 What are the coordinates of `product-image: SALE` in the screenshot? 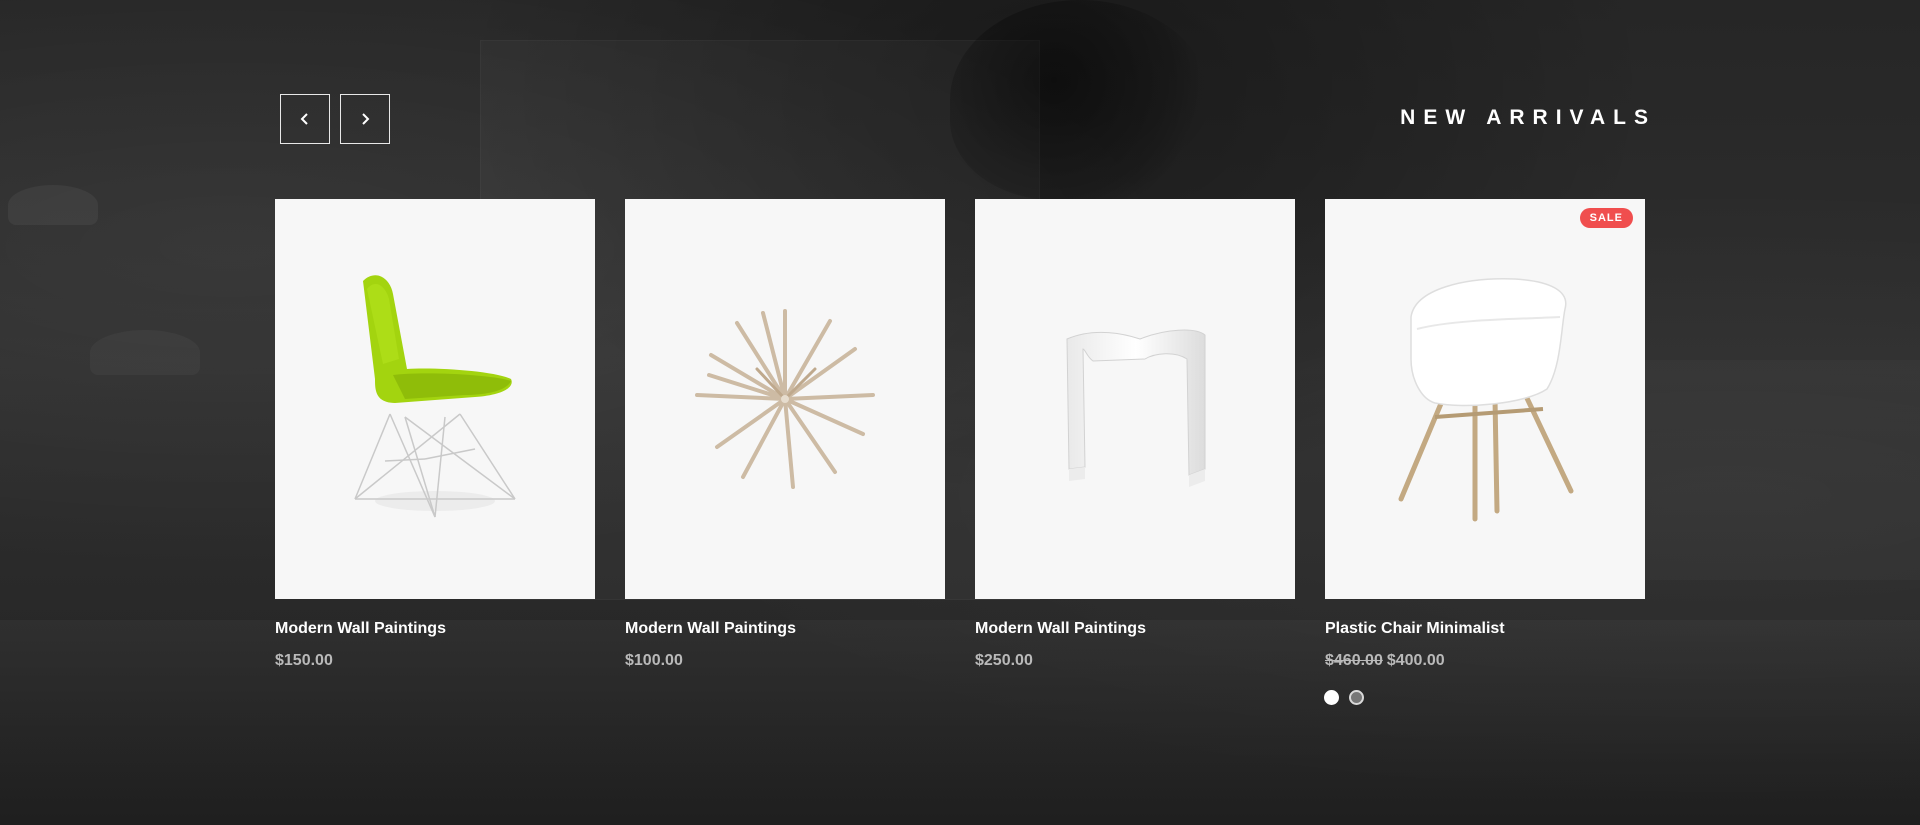 It's located at (1485, 399).